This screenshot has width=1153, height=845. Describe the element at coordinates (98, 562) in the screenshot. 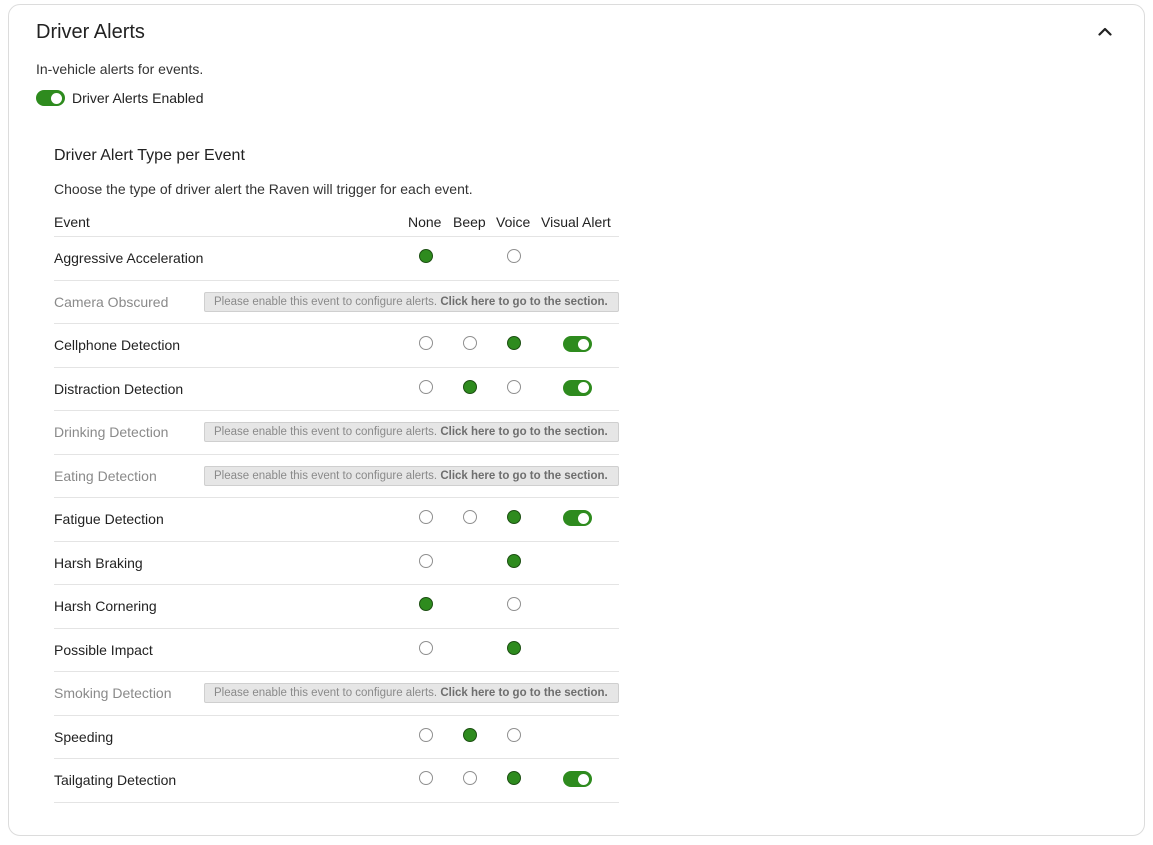

I see `event-name: Harsh Braking` at that location.